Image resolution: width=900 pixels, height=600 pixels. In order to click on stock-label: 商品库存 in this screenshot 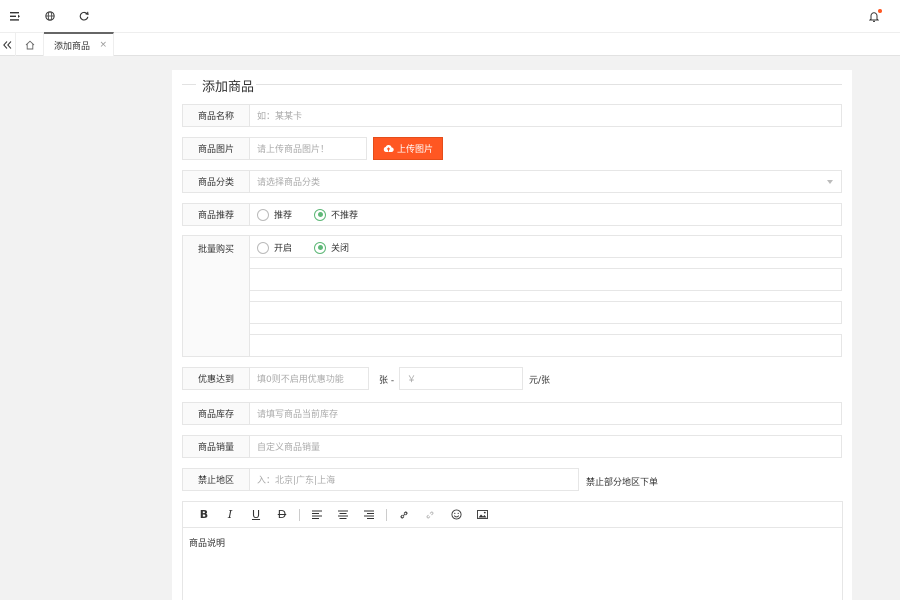, I will do `click(216, 413)`.